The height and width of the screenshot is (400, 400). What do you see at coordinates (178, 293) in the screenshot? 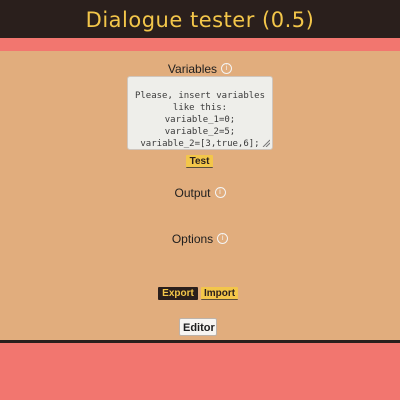
I see `export-button: Export` at bounding box center [178, 293].